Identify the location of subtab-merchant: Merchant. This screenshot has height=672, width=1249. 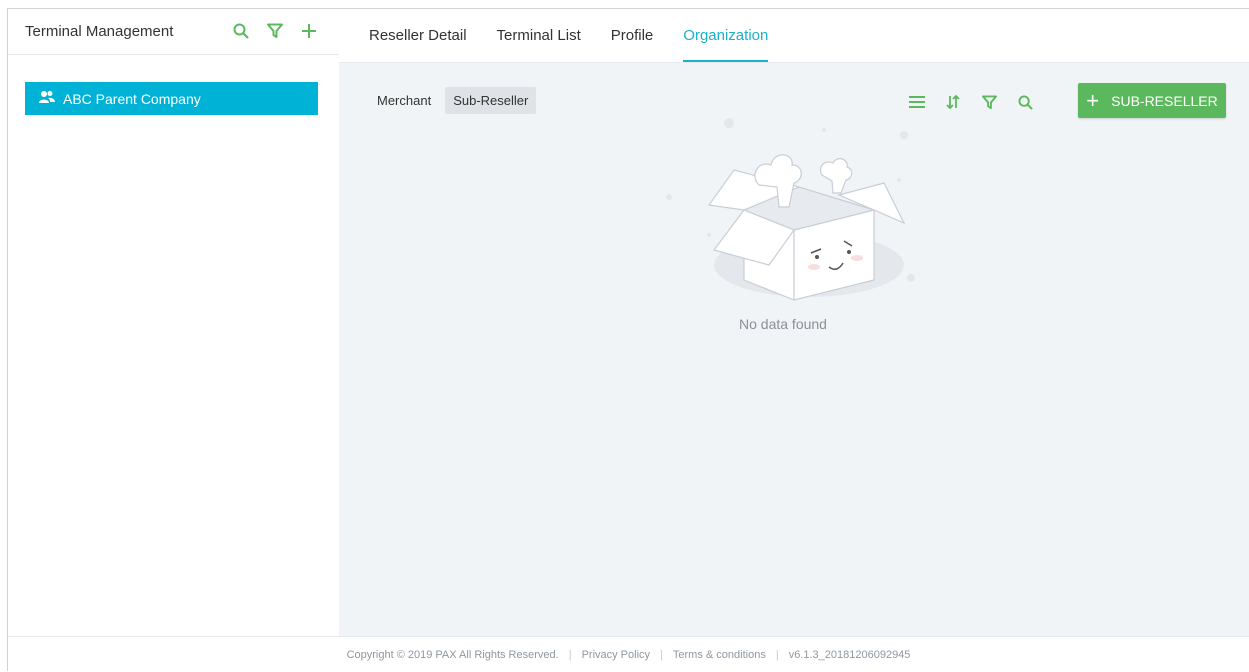
(404, 100).